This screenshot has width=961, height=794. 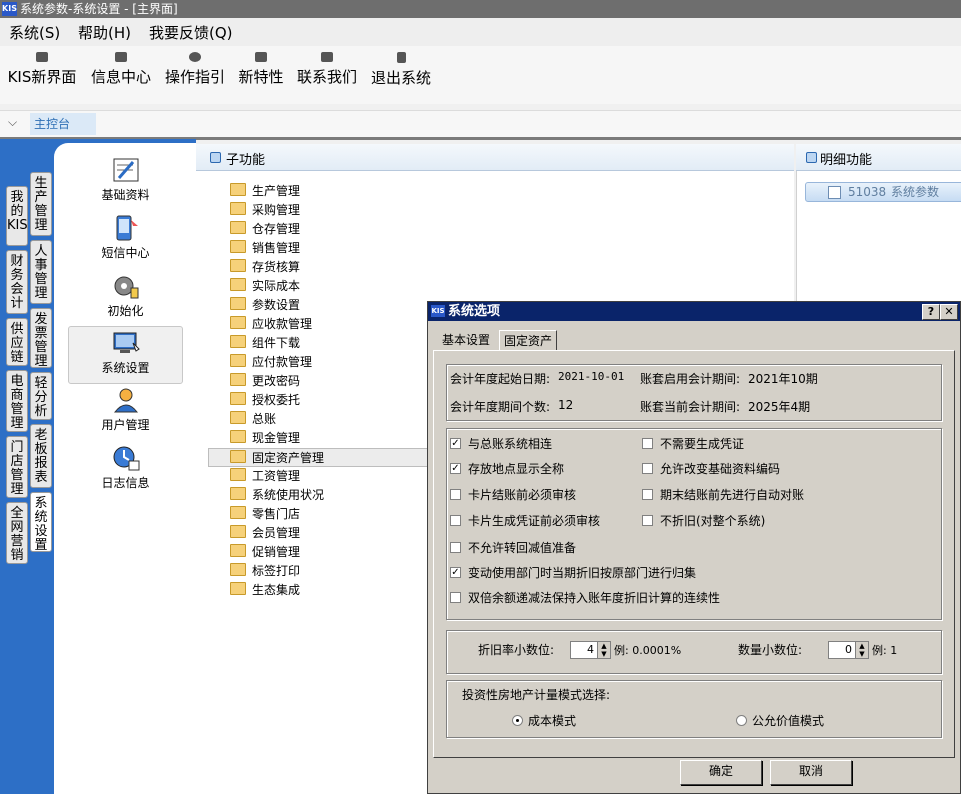 What do you see at coordinates (862, 650) in the screenshot?
I see `qty-decimals-stepper: ▲ ▼` at bounding box center [862, 650].